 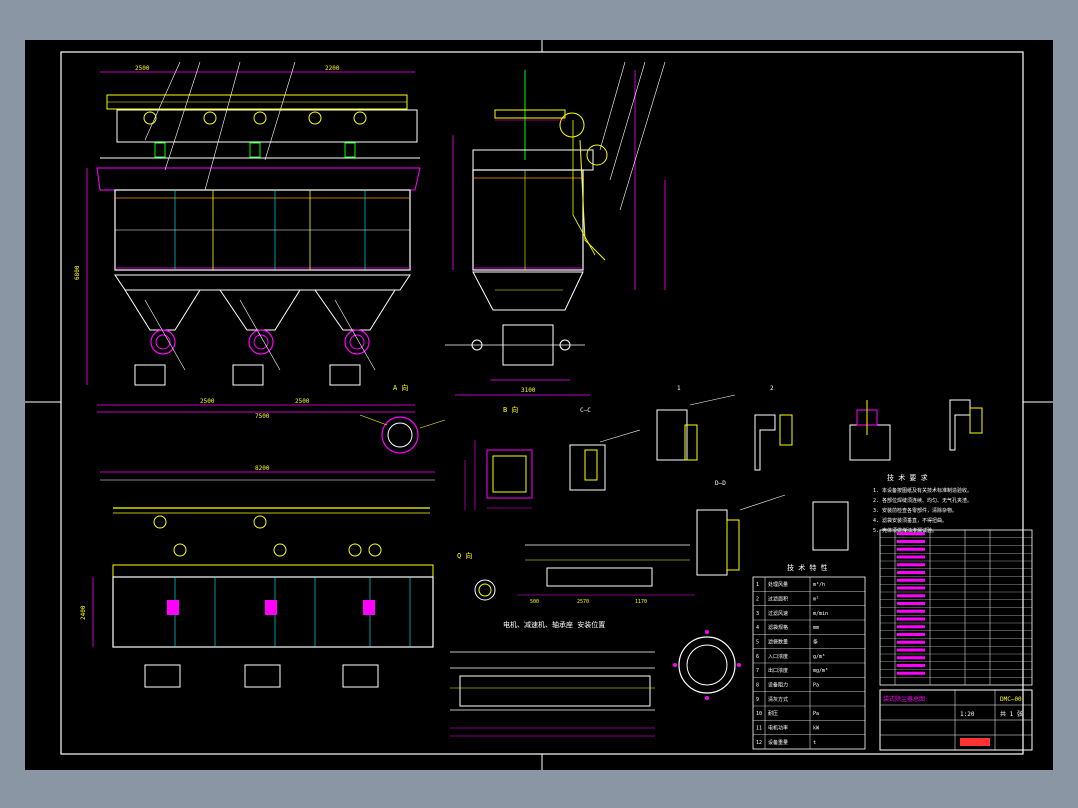 What do you see at coordinates (585, 410) in the screenshot?
I see `label-section-cc: C—C` at bounding box center [585, 410].